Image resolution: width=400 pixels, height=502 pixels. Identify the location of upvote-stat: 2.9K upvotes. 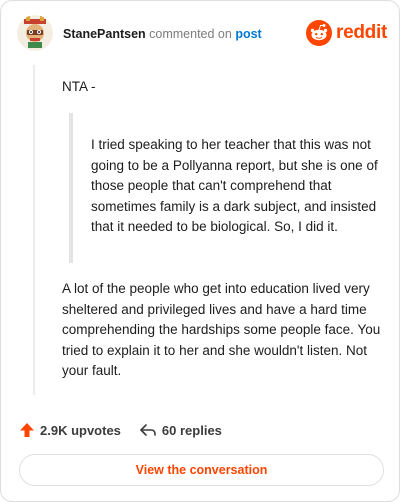
(70, 430).